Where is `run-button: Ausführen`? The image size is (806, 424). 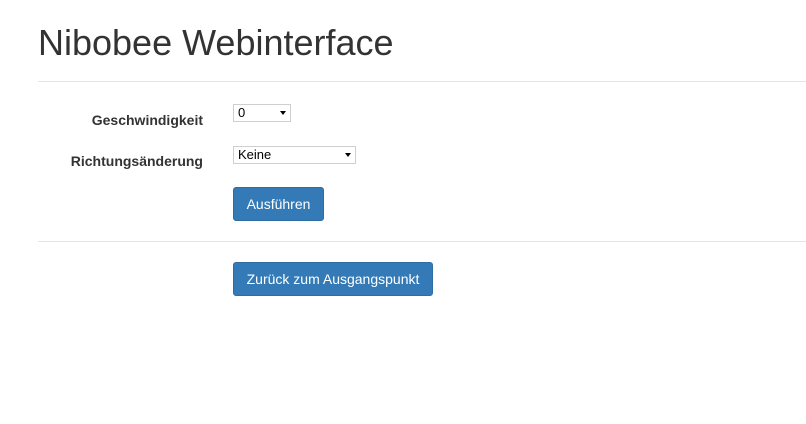 run-button: Ausführen is located at coordinates (278, 204).